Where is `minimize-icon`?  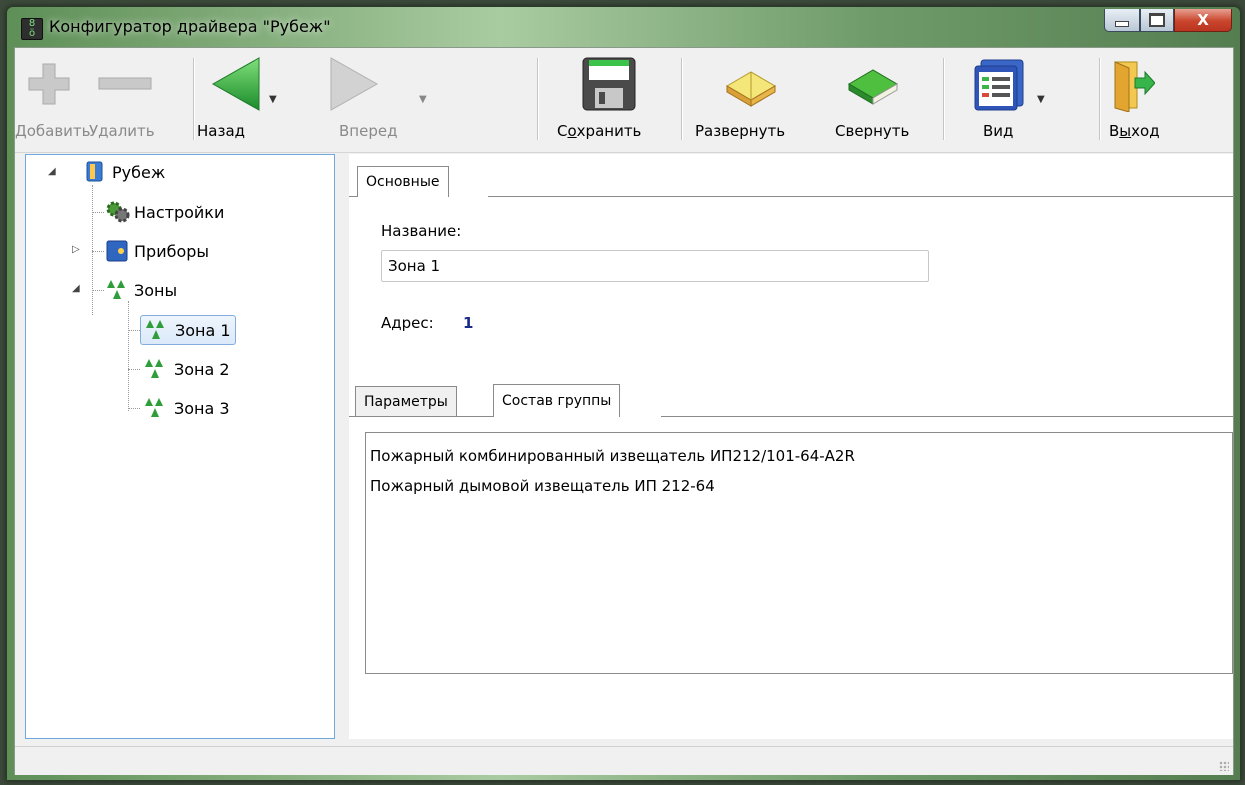
minimize-icon is located at coordinates (1122, 24).